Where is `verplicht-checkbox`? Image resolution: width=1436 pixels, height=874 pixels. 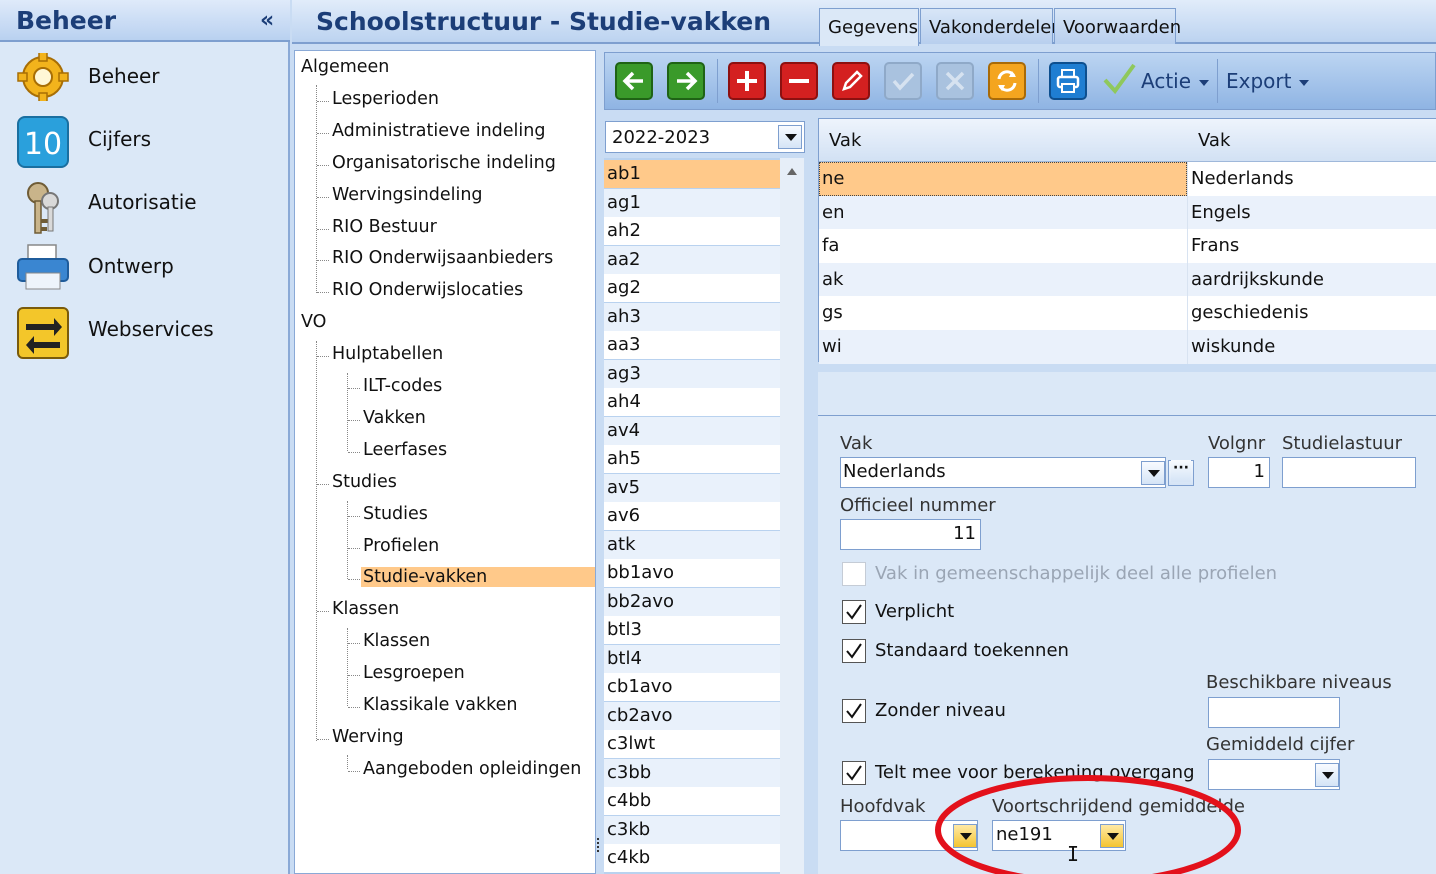
verplicht-checkbox is located at coordinates (854, 612).